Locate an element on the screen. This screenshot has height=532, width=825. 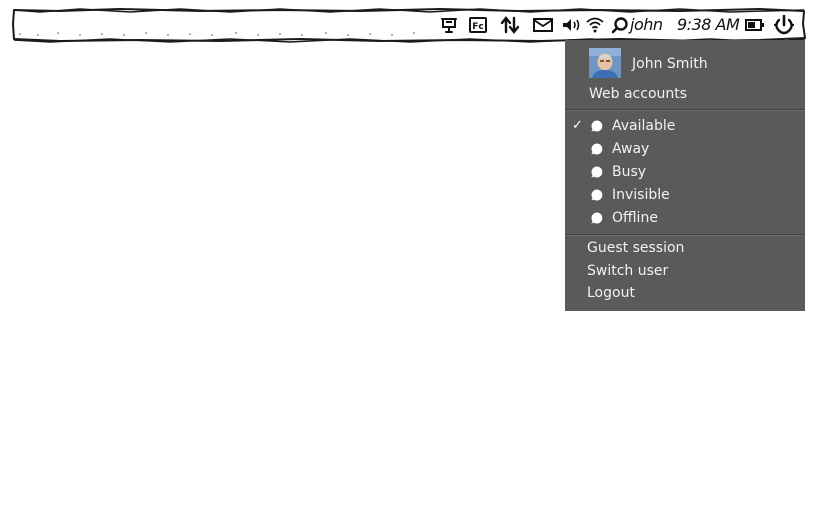
panel-username: john is located at coordinates (646, 25).